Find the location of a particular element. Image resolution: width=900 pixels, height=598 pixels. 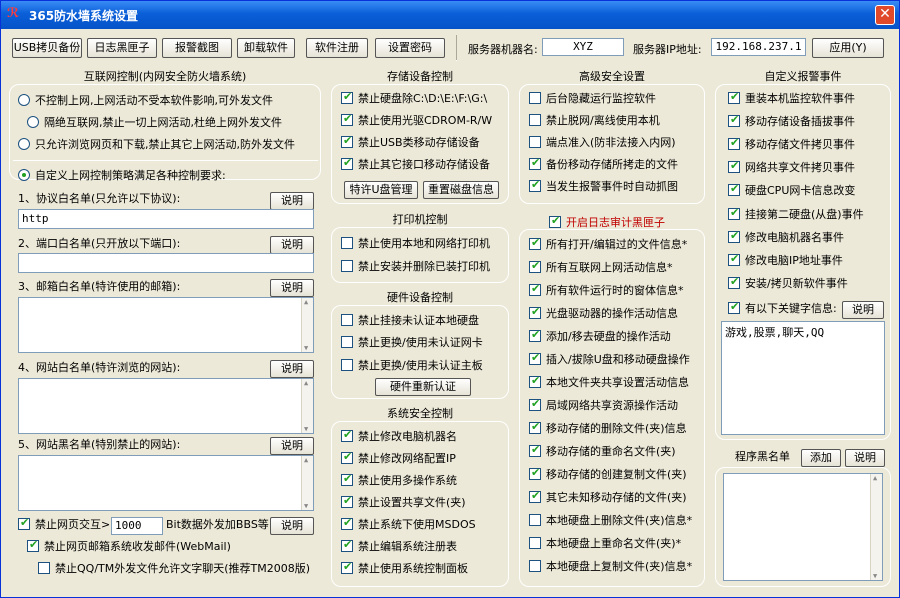

keyword-checkbox: 有以下关键字信息: is located at coordinates (782, 309).